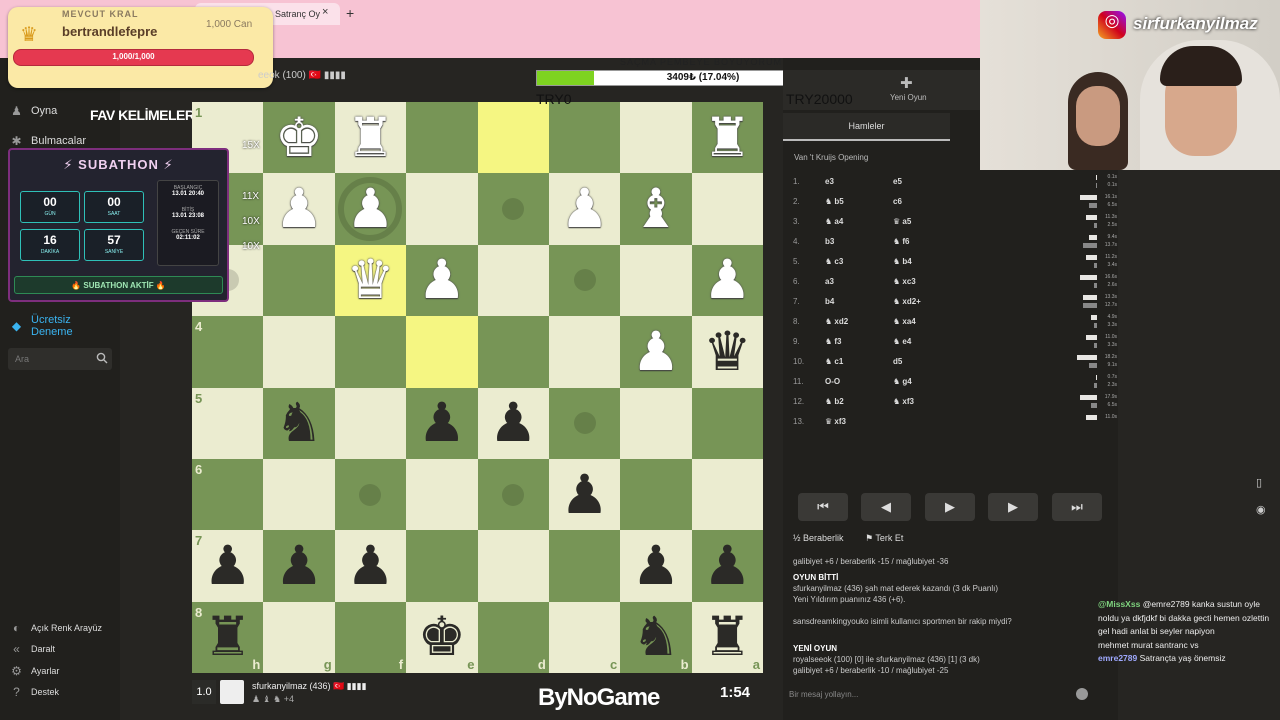  Describe the element at coordinates (901, 241) in the screenshot. I see `black-move: ♞ f6` at that location.